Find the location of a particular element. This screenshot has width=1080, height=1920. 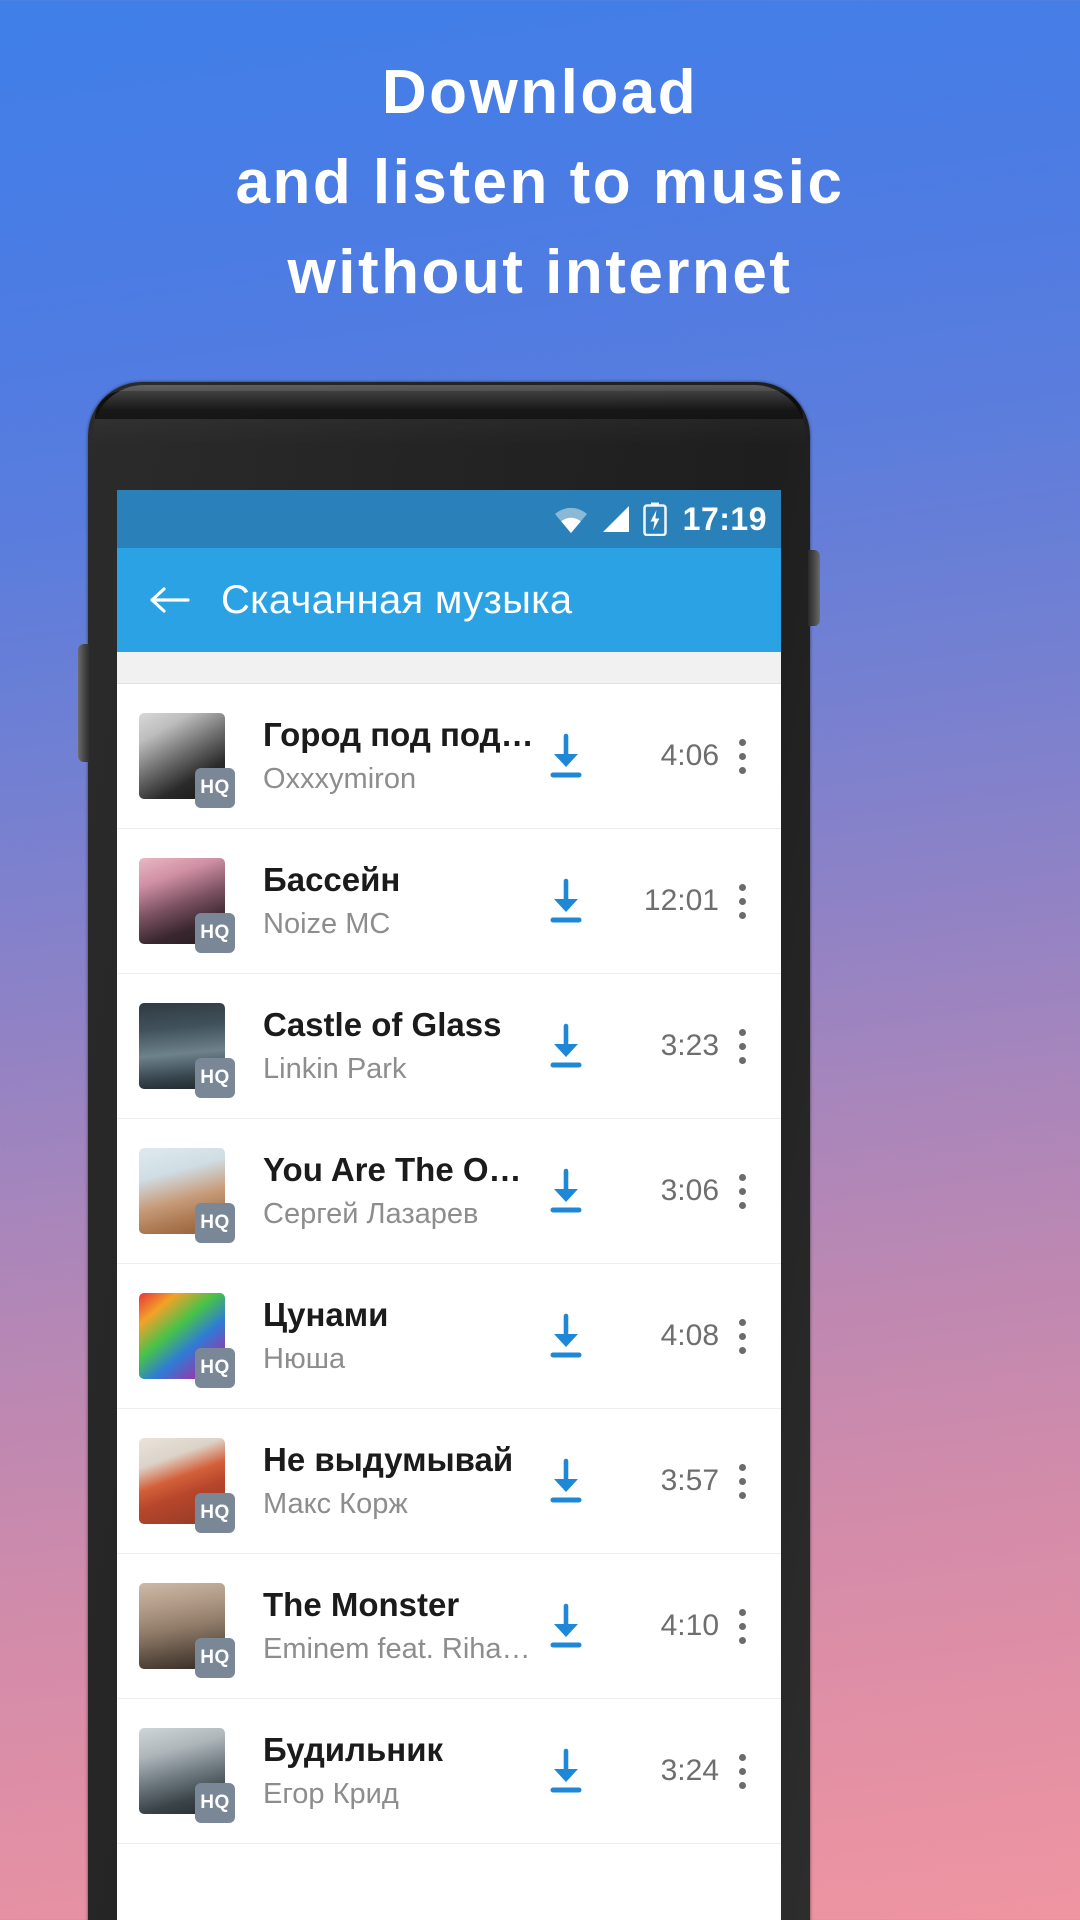

track-text: You Are The Only One Сергей Лазарев is located at coordinates (384, 1191).